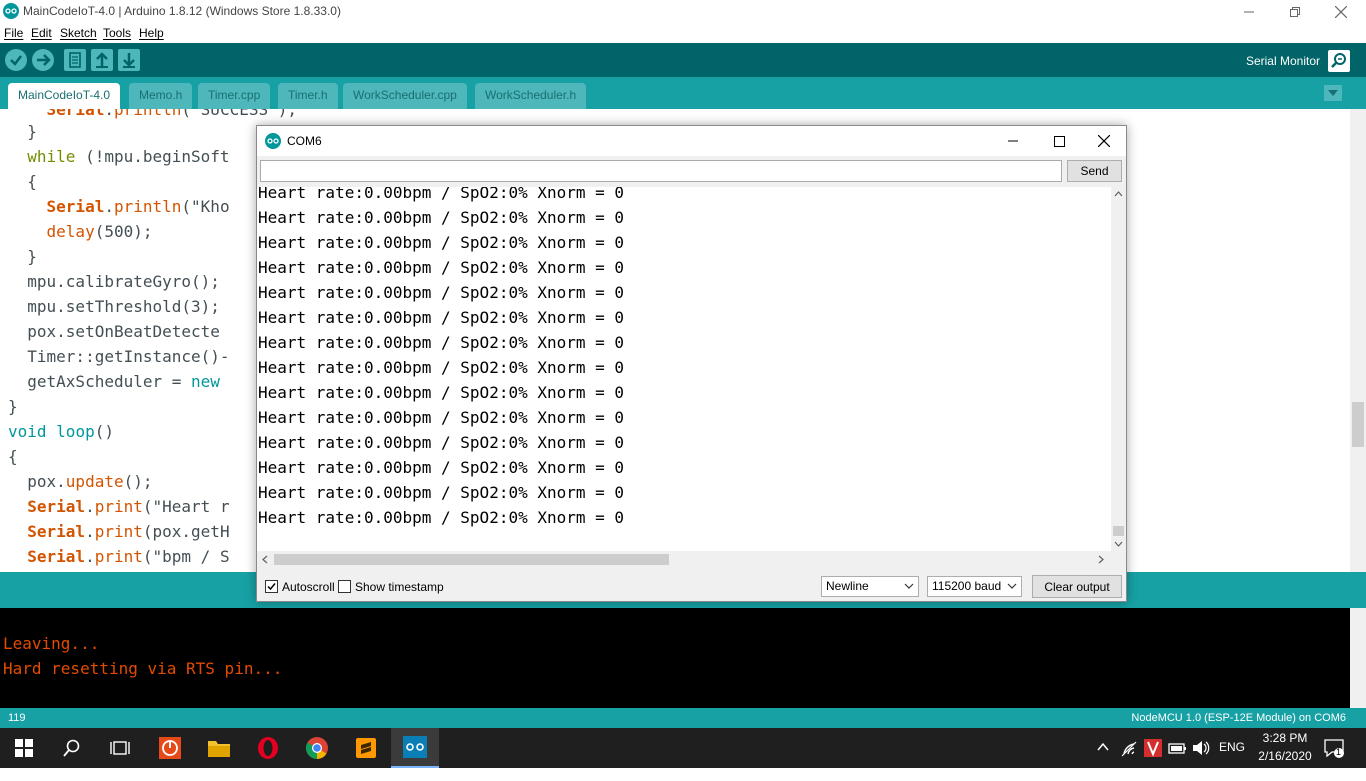 This screenshot has height=781, width=1366. I want to click on tray-clock: 3:28 PM 2/16/2020, so click(1285, 751).